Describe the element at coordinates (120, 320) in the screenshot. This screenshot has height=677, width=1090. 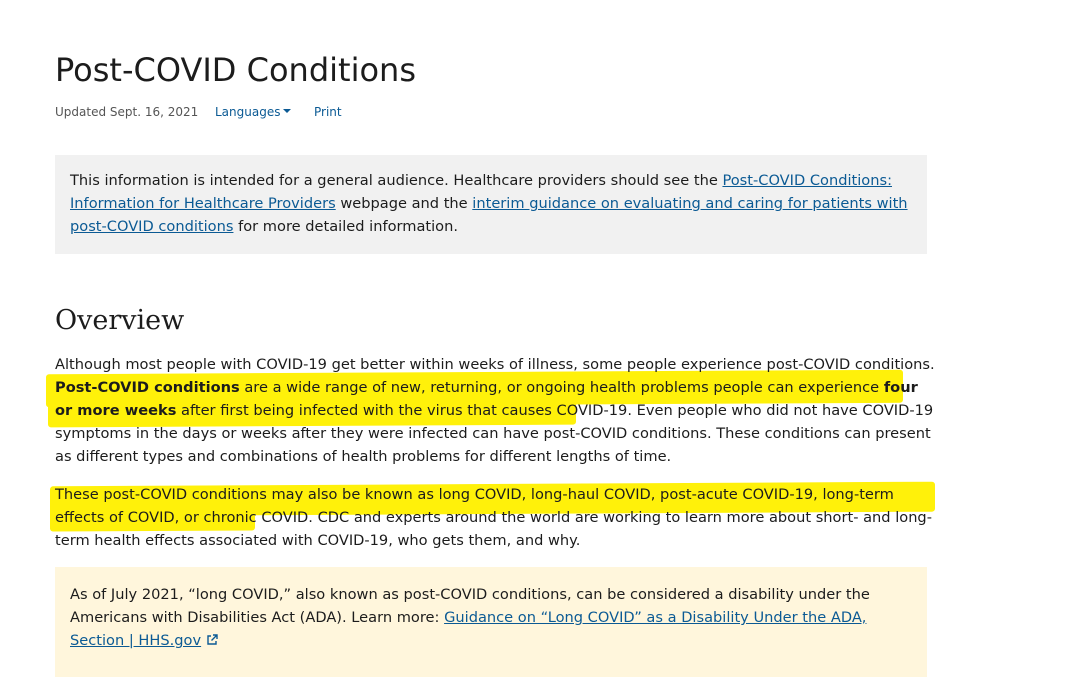
I see `overview-heading: Overview` at that location.